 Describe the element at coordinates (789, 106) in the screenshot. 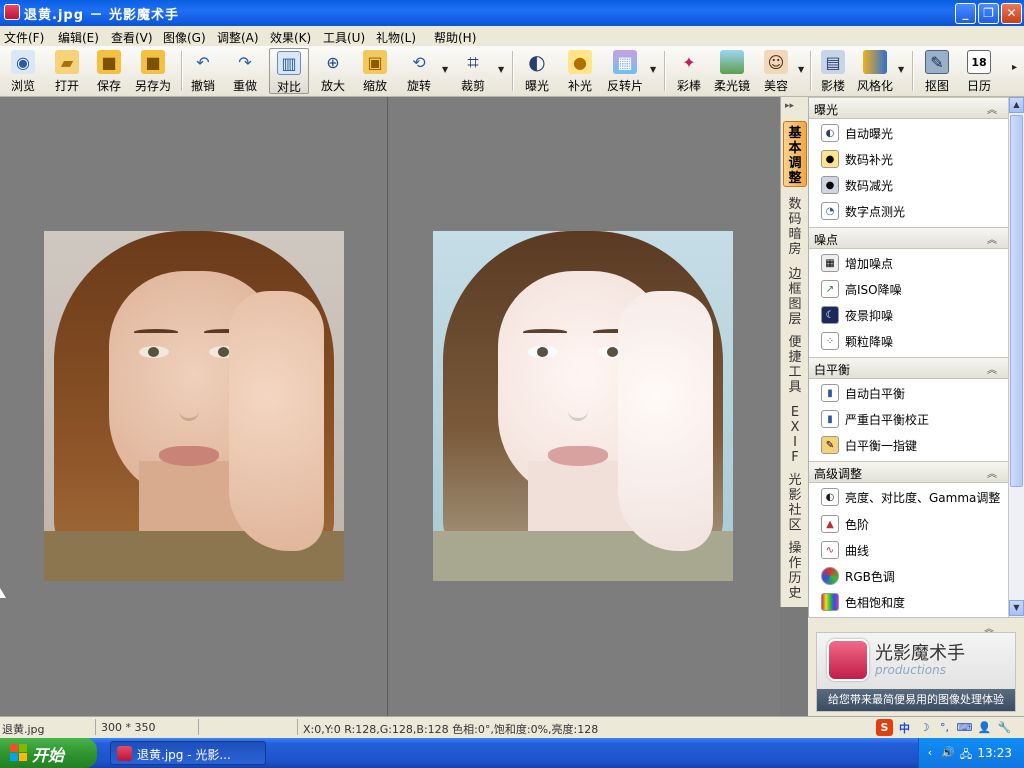

I see `collapse-panel-icon: ▸▸` at that location.